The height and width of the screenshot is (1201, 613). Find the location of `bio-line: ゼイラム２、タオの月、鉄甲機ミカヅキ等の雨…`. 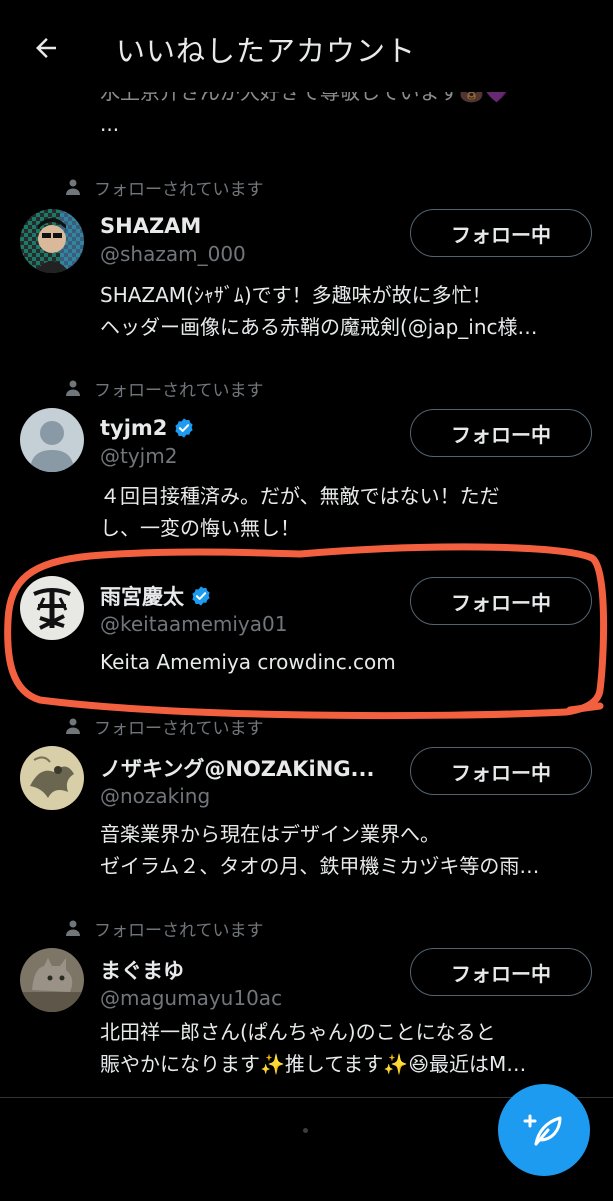

bio-line: ゼイラム２、タオの月、鉄甲機ミカヅキ等の雨… is located at coordinates (320, 866).